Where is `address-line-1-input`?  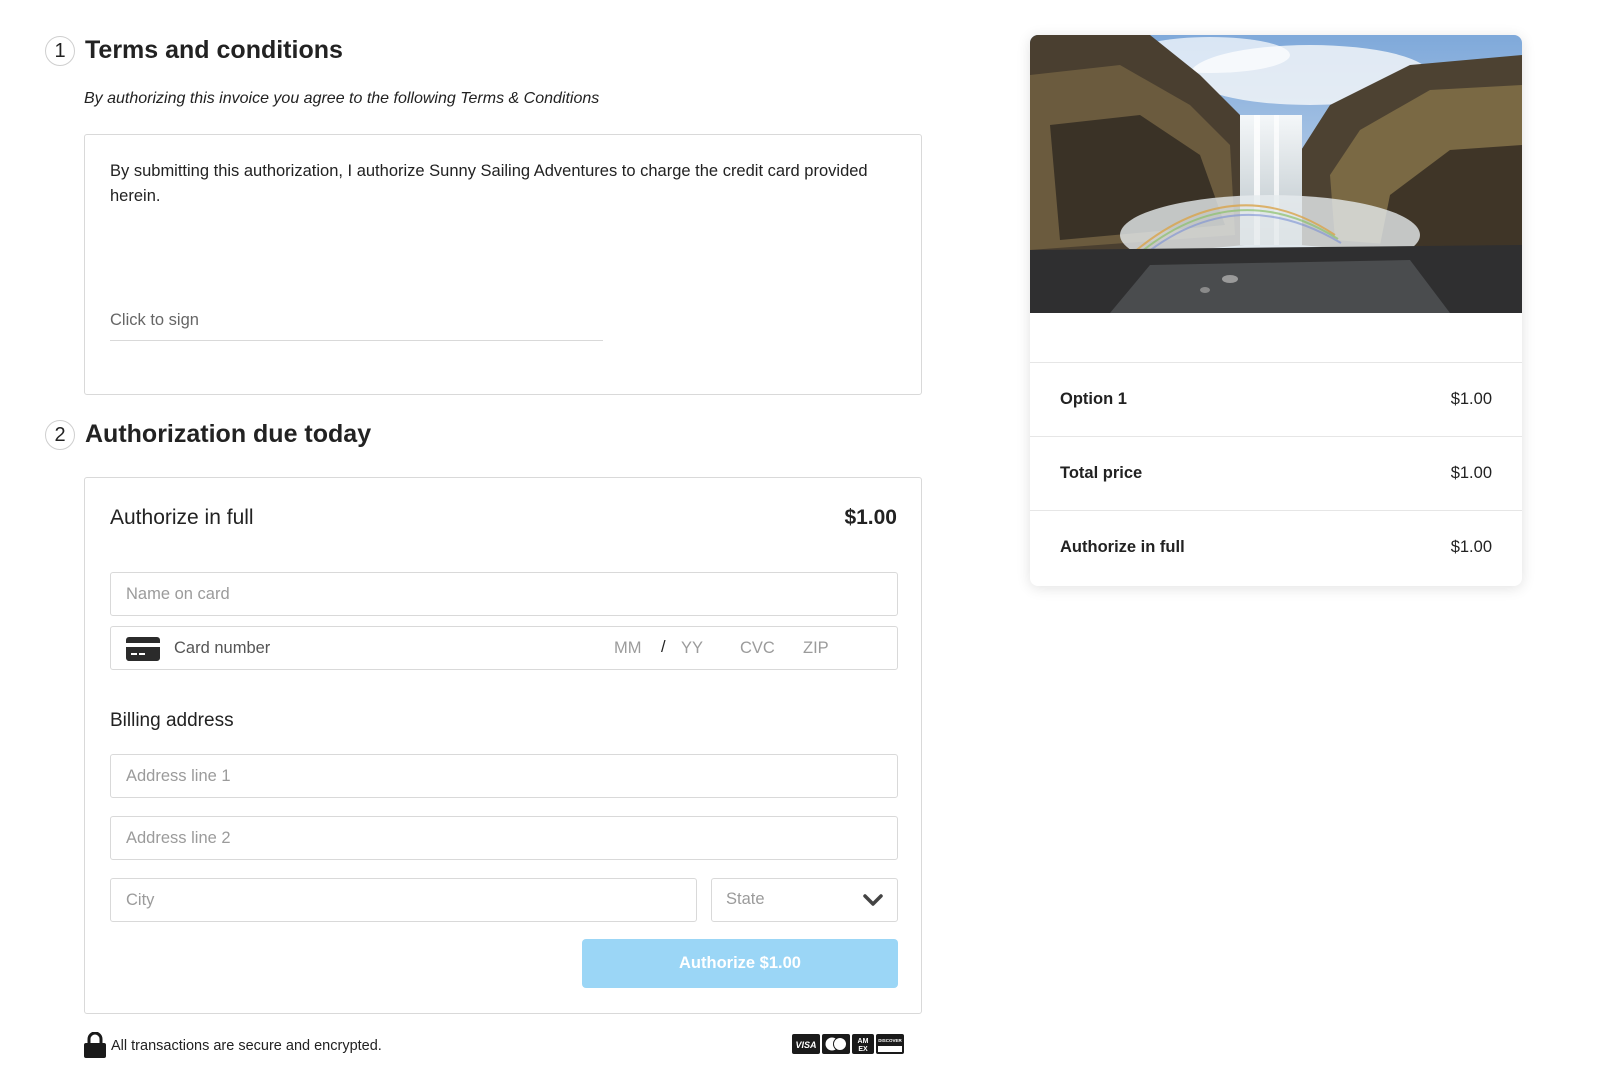 address-line-1-input is located at coordinates (504, 776).